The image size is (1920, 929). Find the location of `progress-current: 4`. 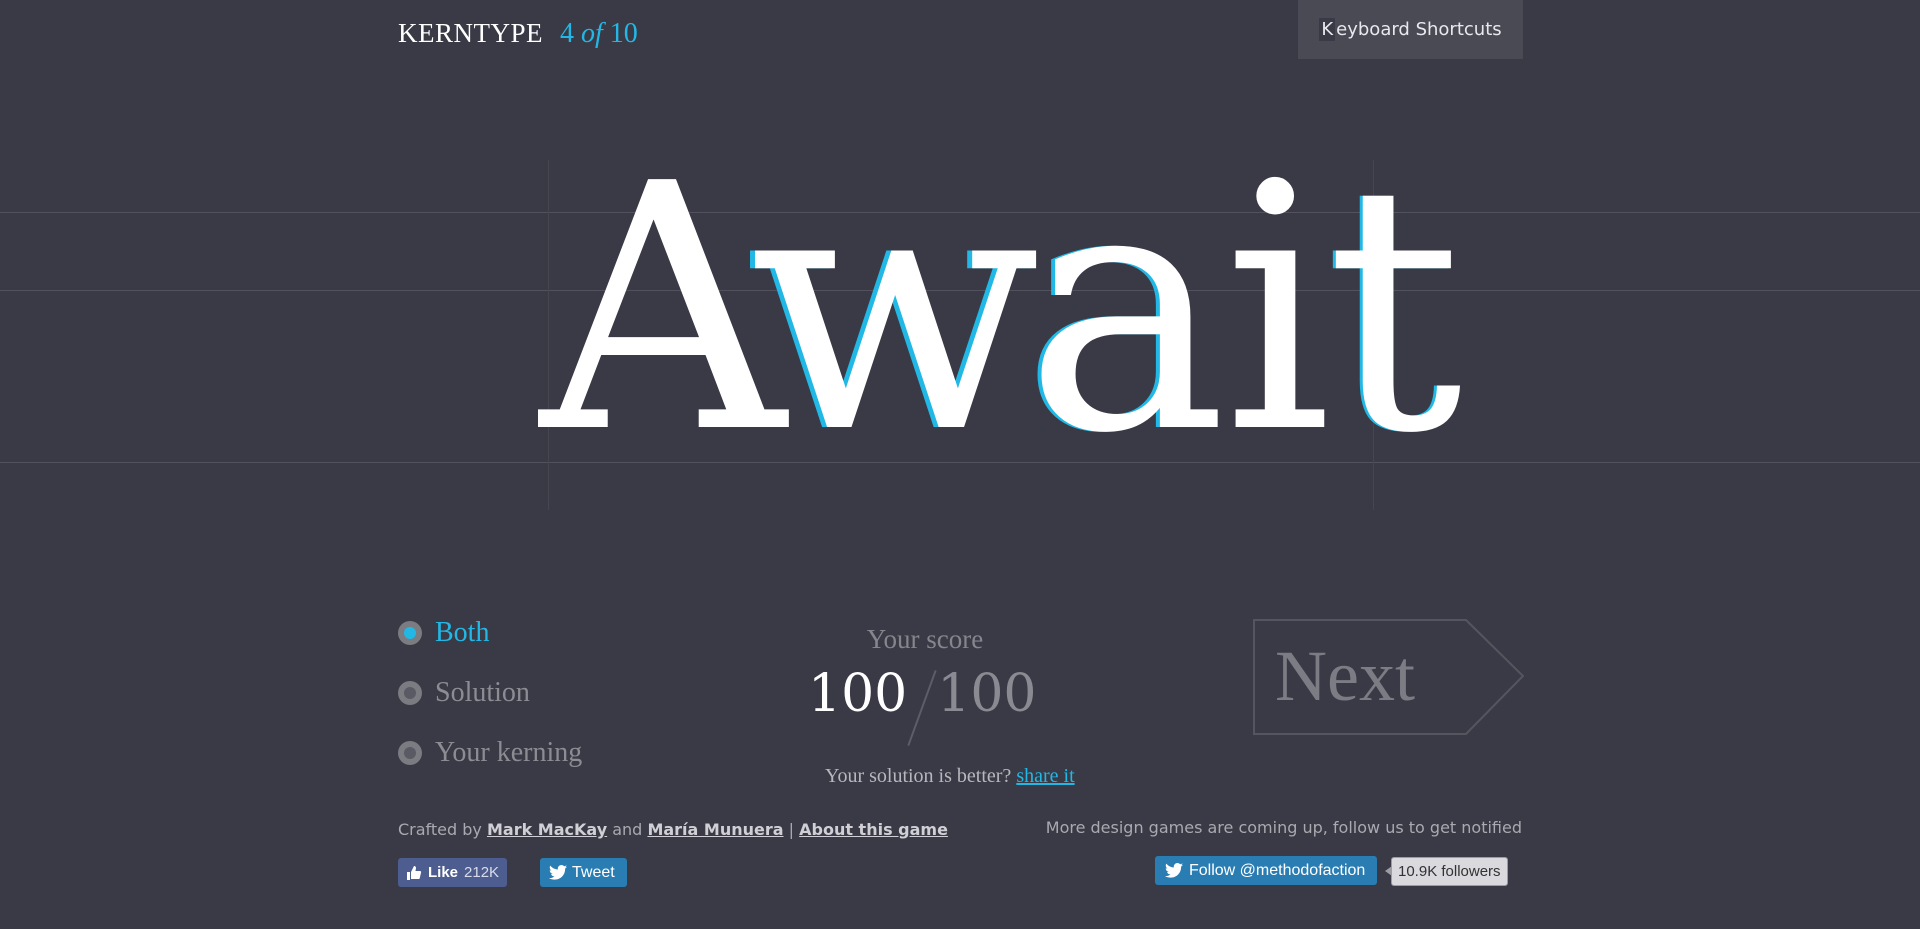

progress-current: 4 is located at coordinates (567, 33).